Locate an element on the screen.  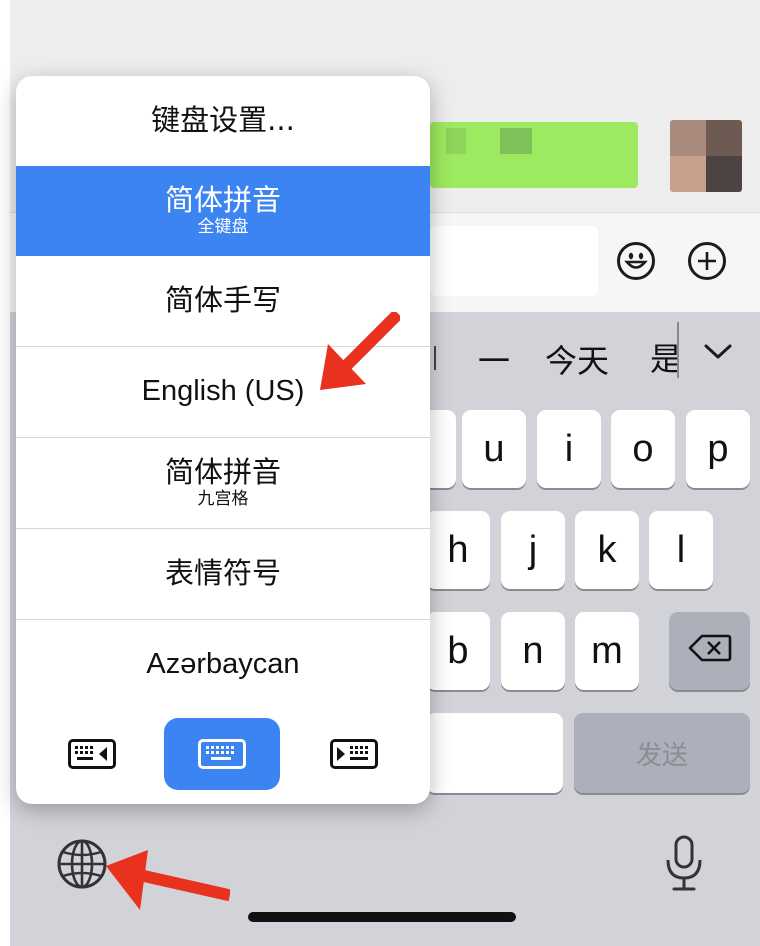
key-l: l is located at coordinates (681, 550).